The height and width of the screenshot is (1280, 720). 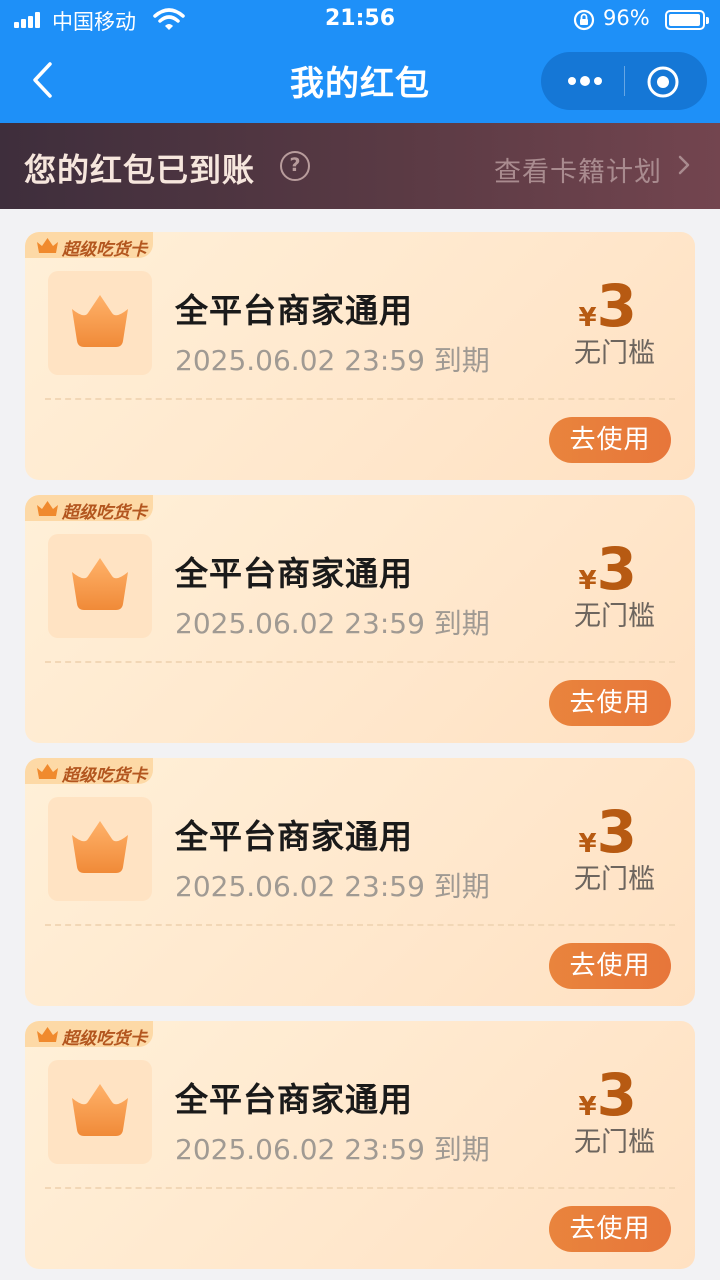 I want to click on help-icon: ?, so click(x=295, y=166).